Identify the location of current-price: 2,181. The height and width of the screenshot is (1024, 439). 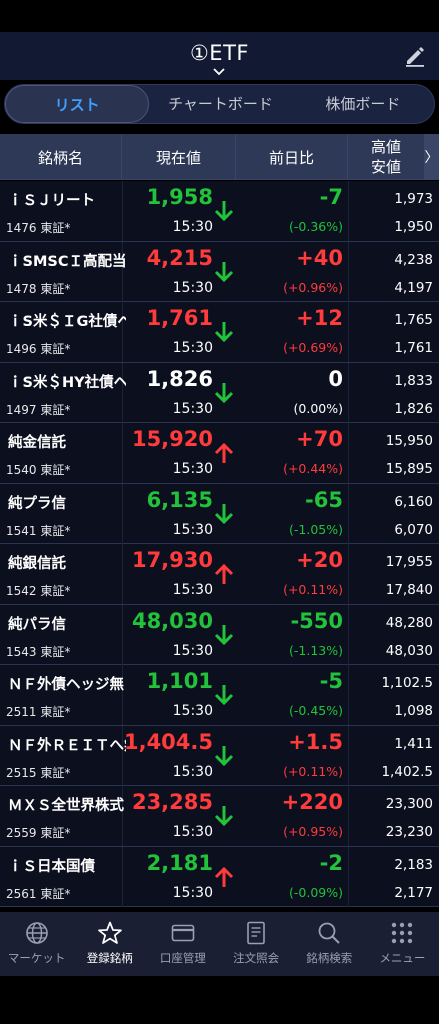
(179, 862).